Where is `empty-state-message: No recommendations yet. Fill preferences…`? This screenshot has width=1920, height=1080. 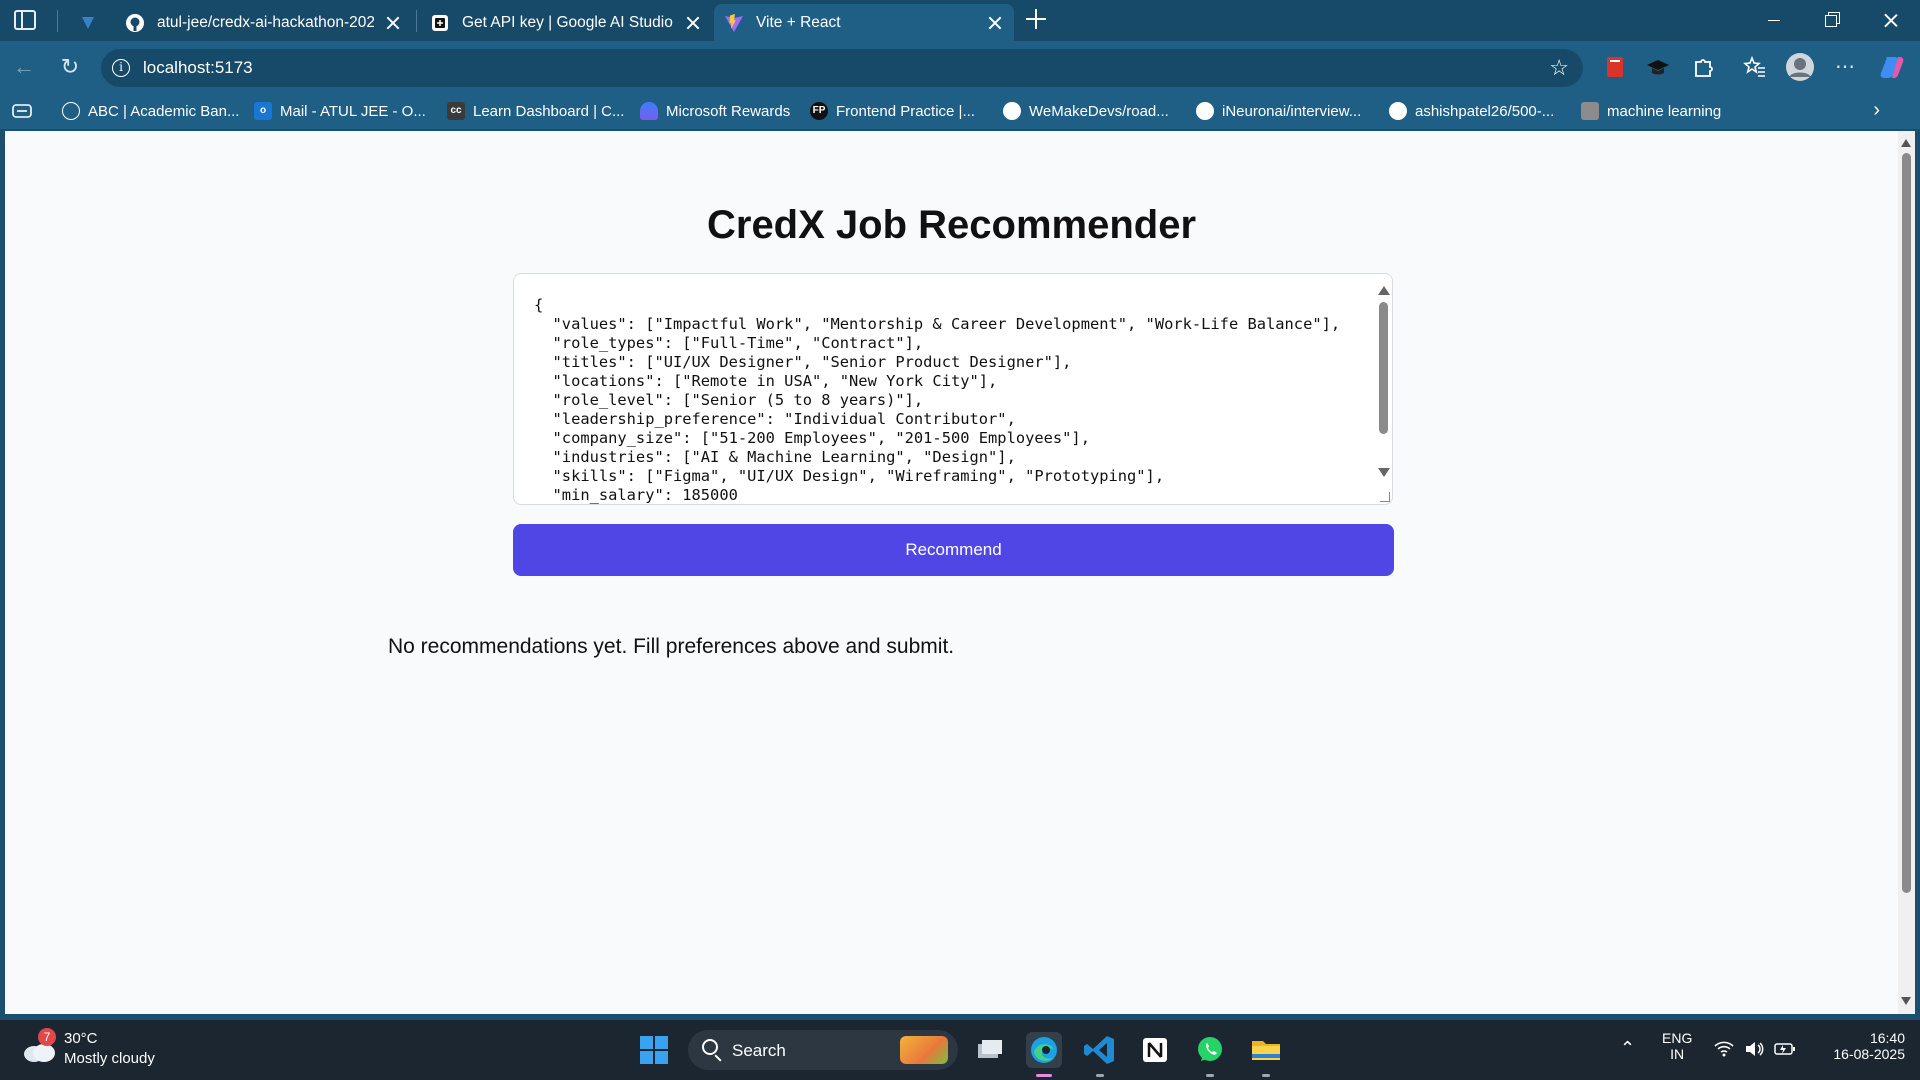
empty-state-message: No recommendations yet. Fill preferences… is located at coordinates (671, 646).